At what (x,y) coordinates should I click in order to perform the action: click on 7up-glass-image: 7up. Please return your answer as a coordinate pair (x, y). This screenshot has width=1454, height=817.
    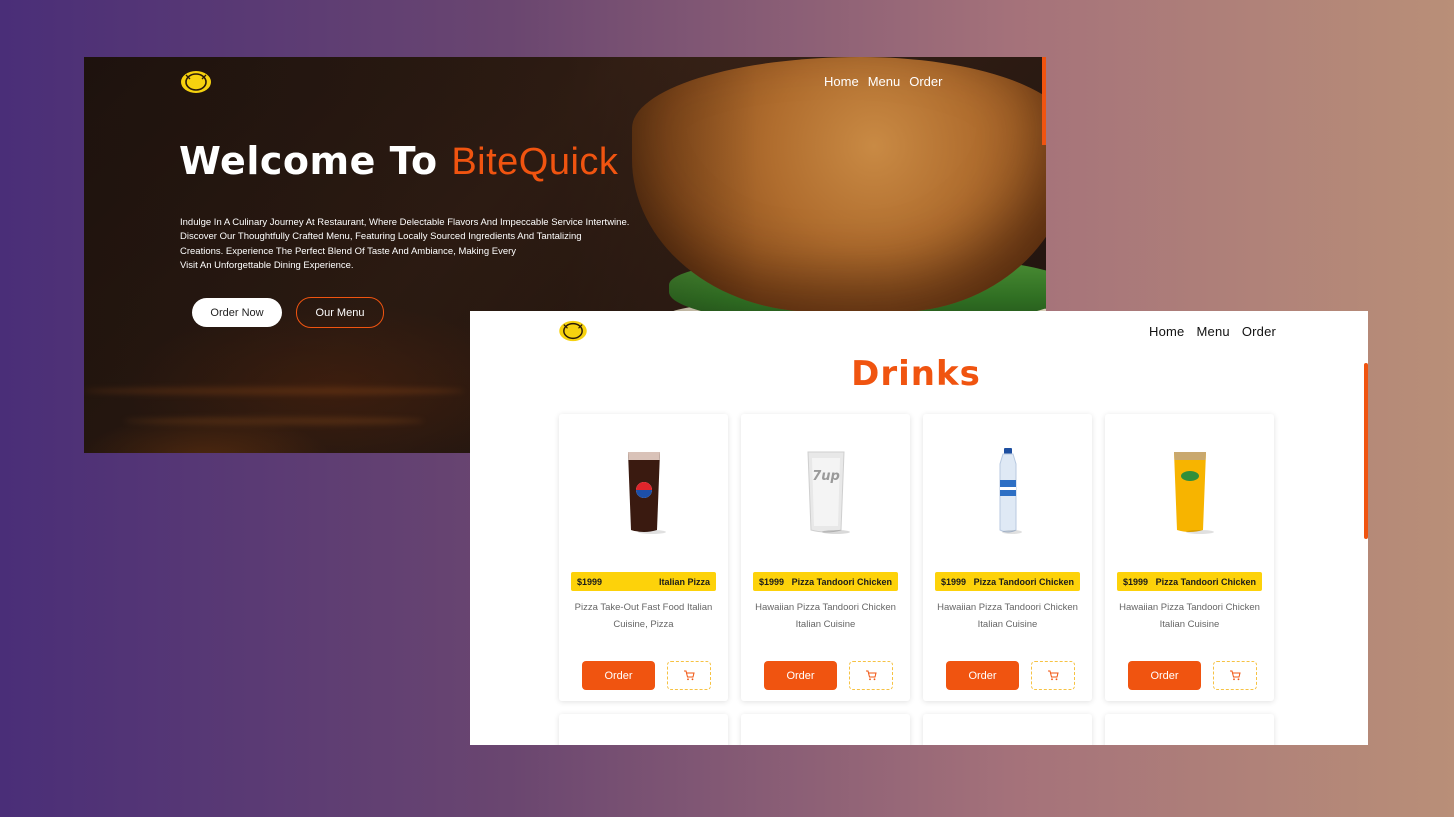
    Looking at the image, I should click on (828, 492).